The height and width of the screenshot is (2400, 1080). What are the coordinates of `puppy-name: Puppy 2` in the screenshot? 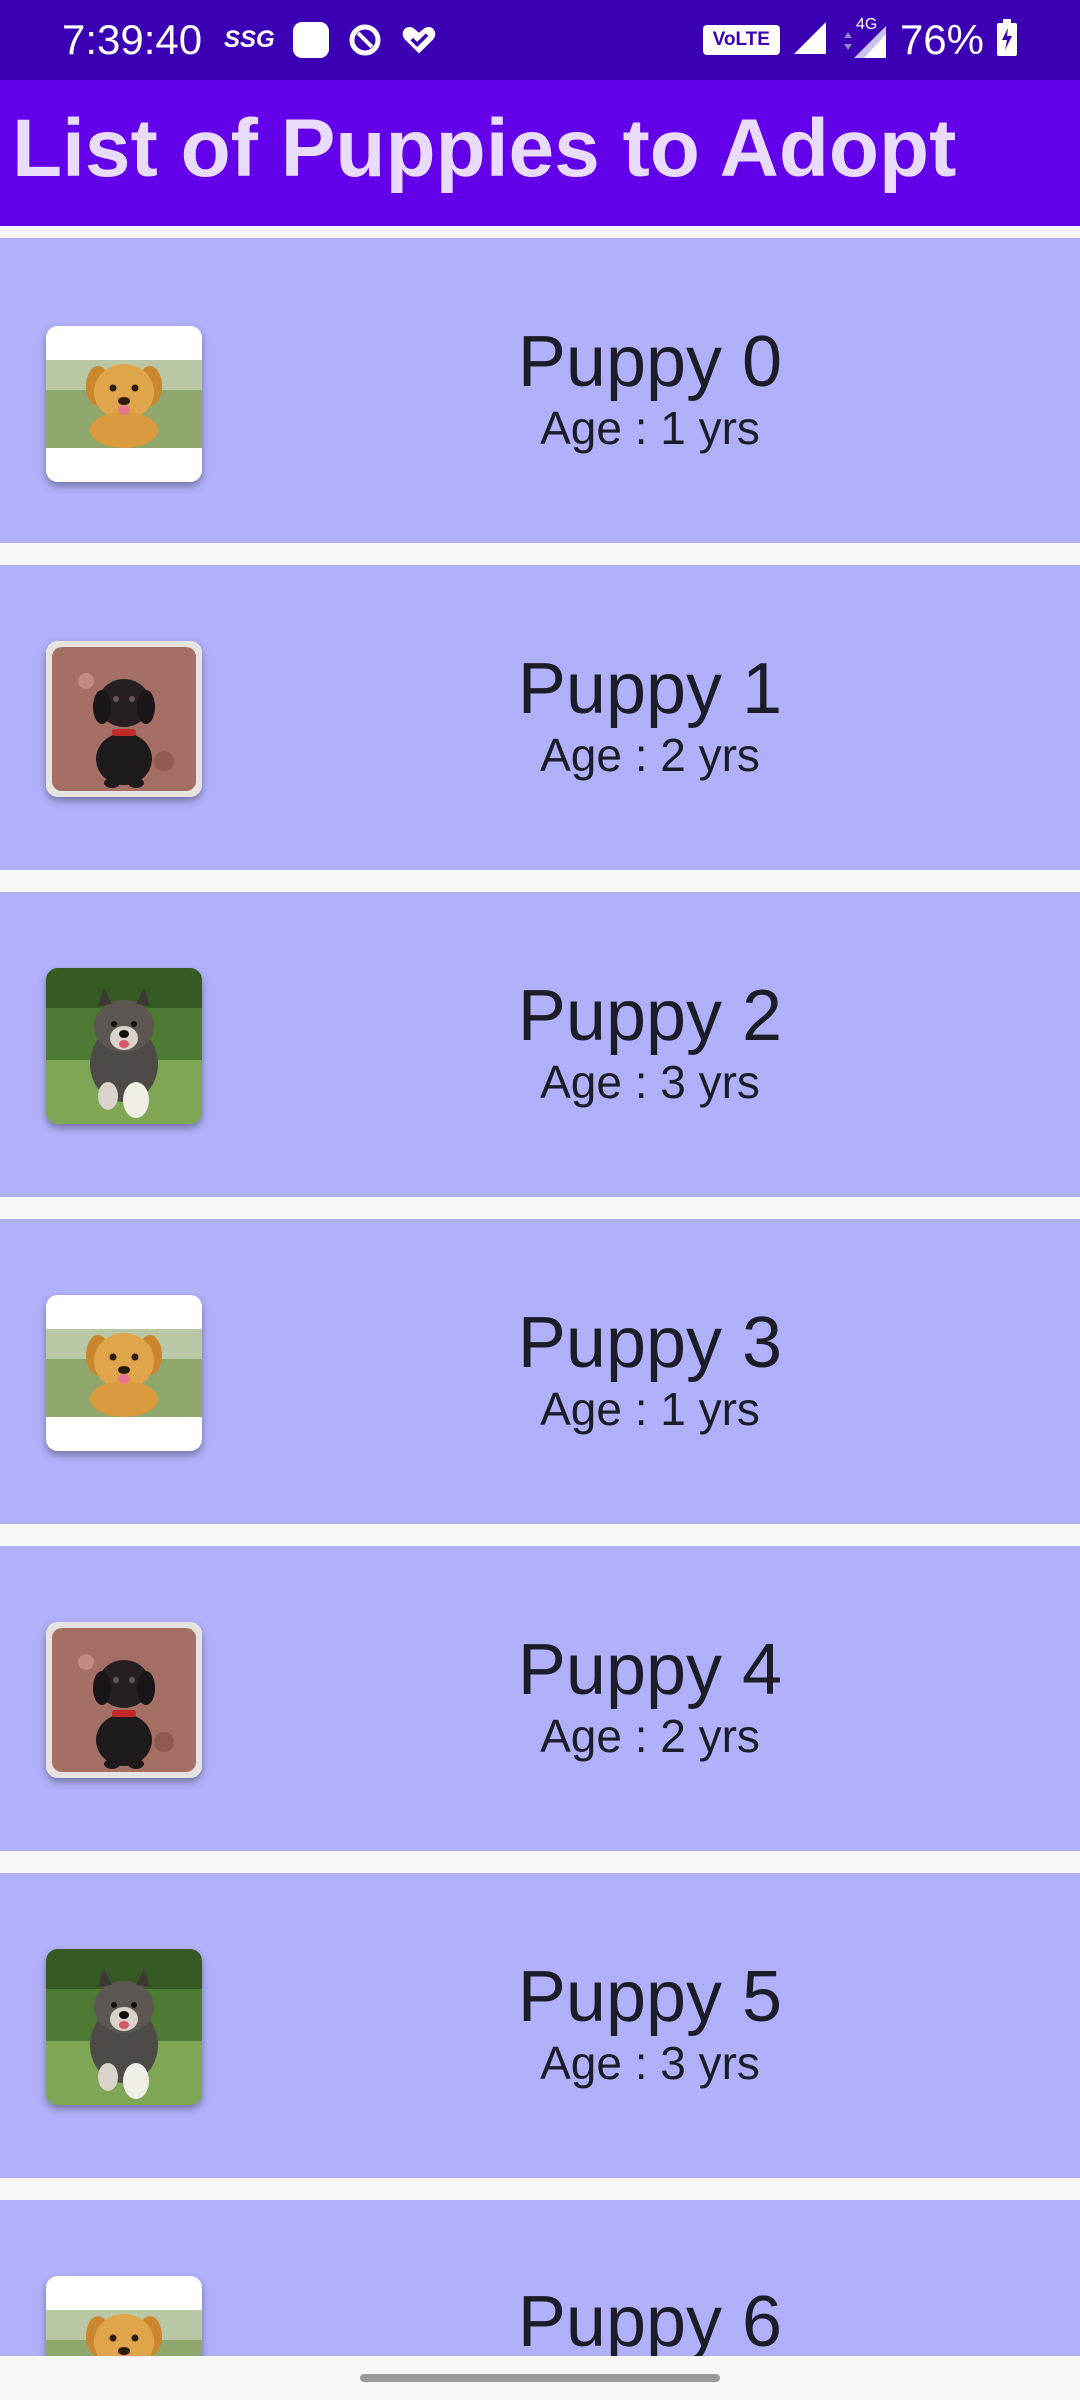 It's located at (650, 1016).